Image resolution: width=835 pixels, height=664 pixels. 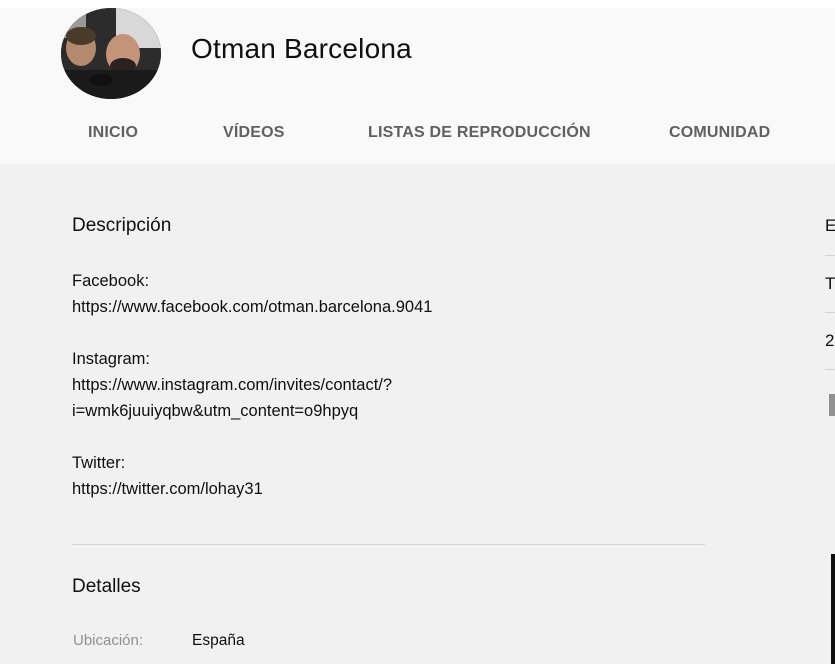 I want to click on tab-listas-de-reproduccion: LISTAS DE REPRODUCCIÓN, so click(x=479, y=133).